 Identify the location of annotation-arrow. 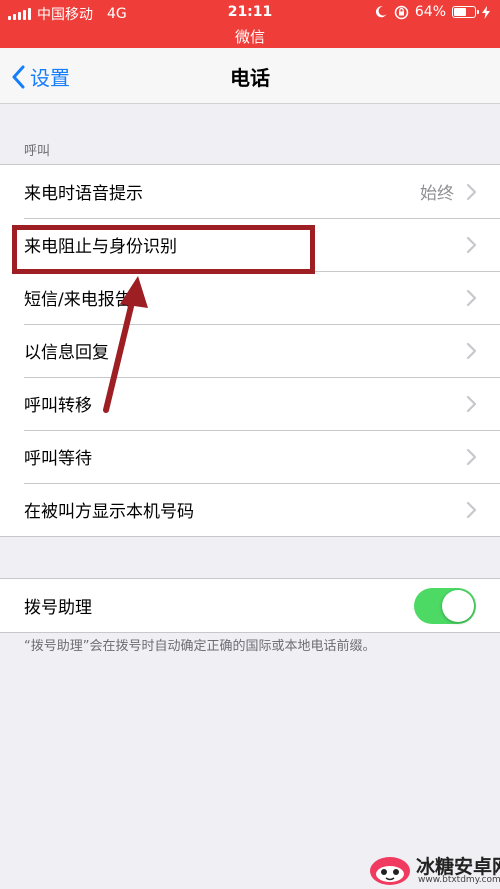
(125, 344).